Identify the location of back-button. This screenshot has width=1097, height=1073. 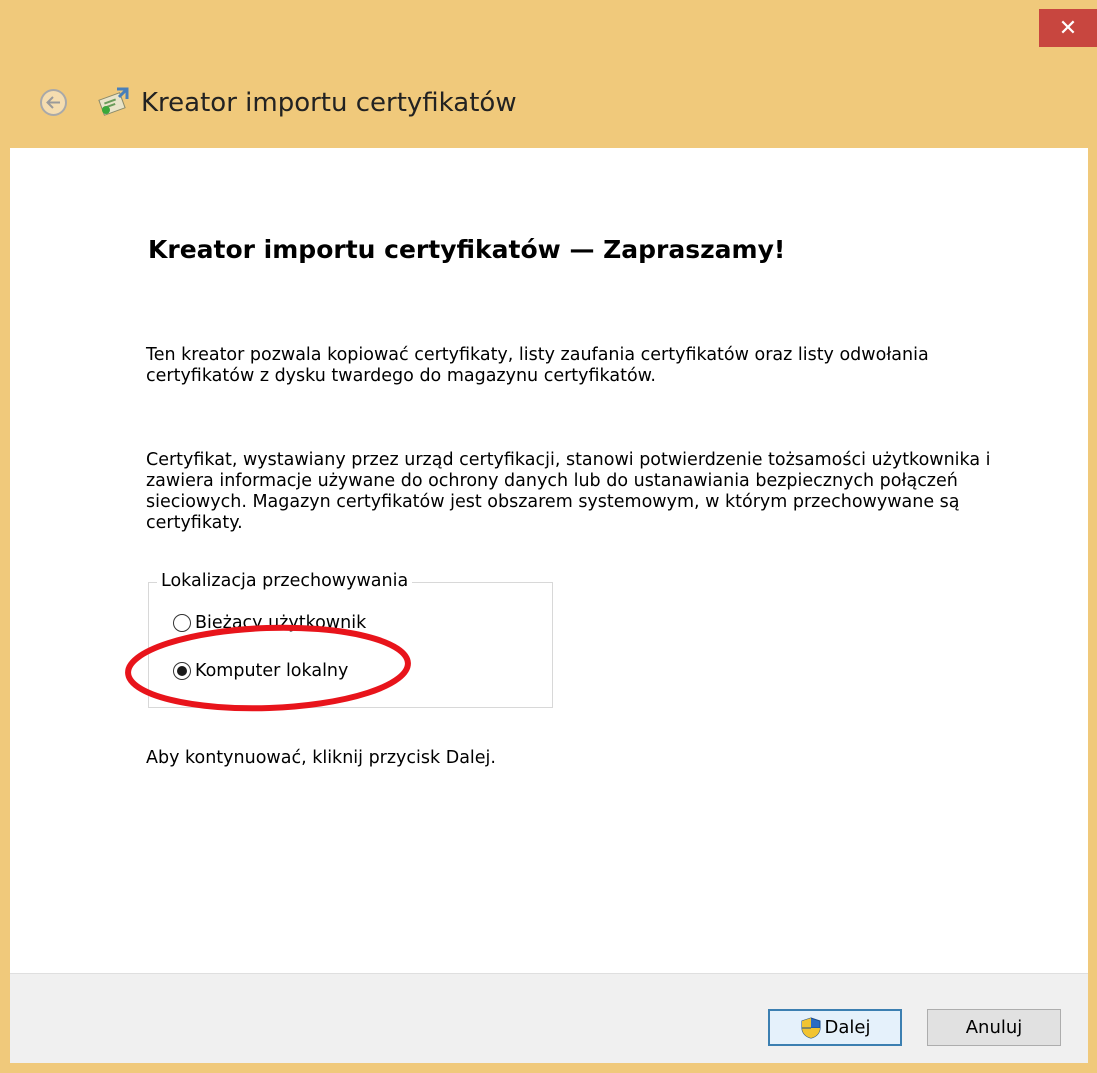
(53, 102).